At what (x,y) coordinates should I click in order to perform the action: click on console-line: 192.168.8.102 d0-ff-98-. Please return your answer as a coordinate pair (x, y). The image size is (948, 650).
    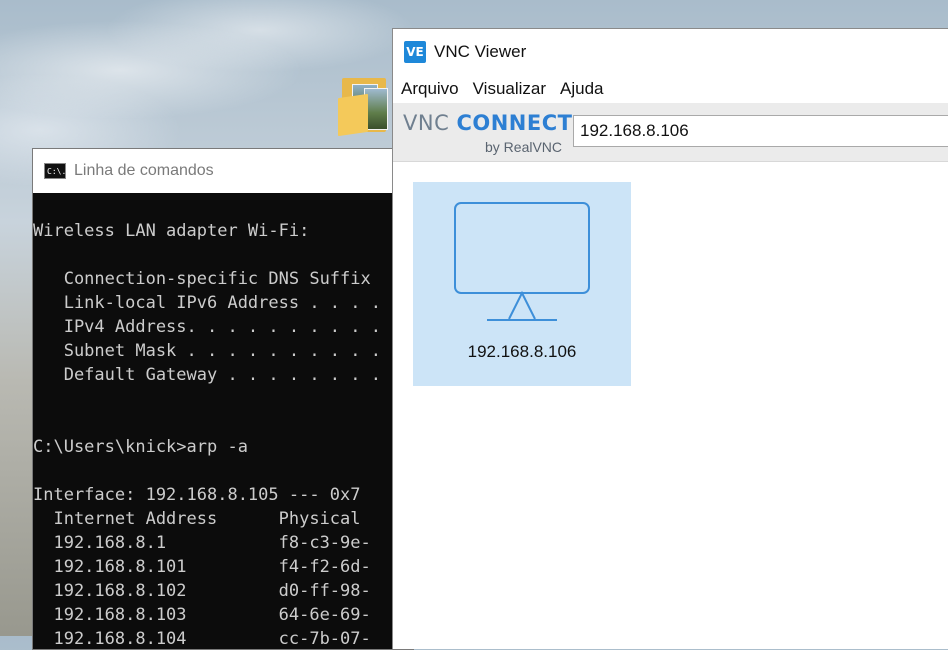
    Looking at the image, I should click on (202, 591).